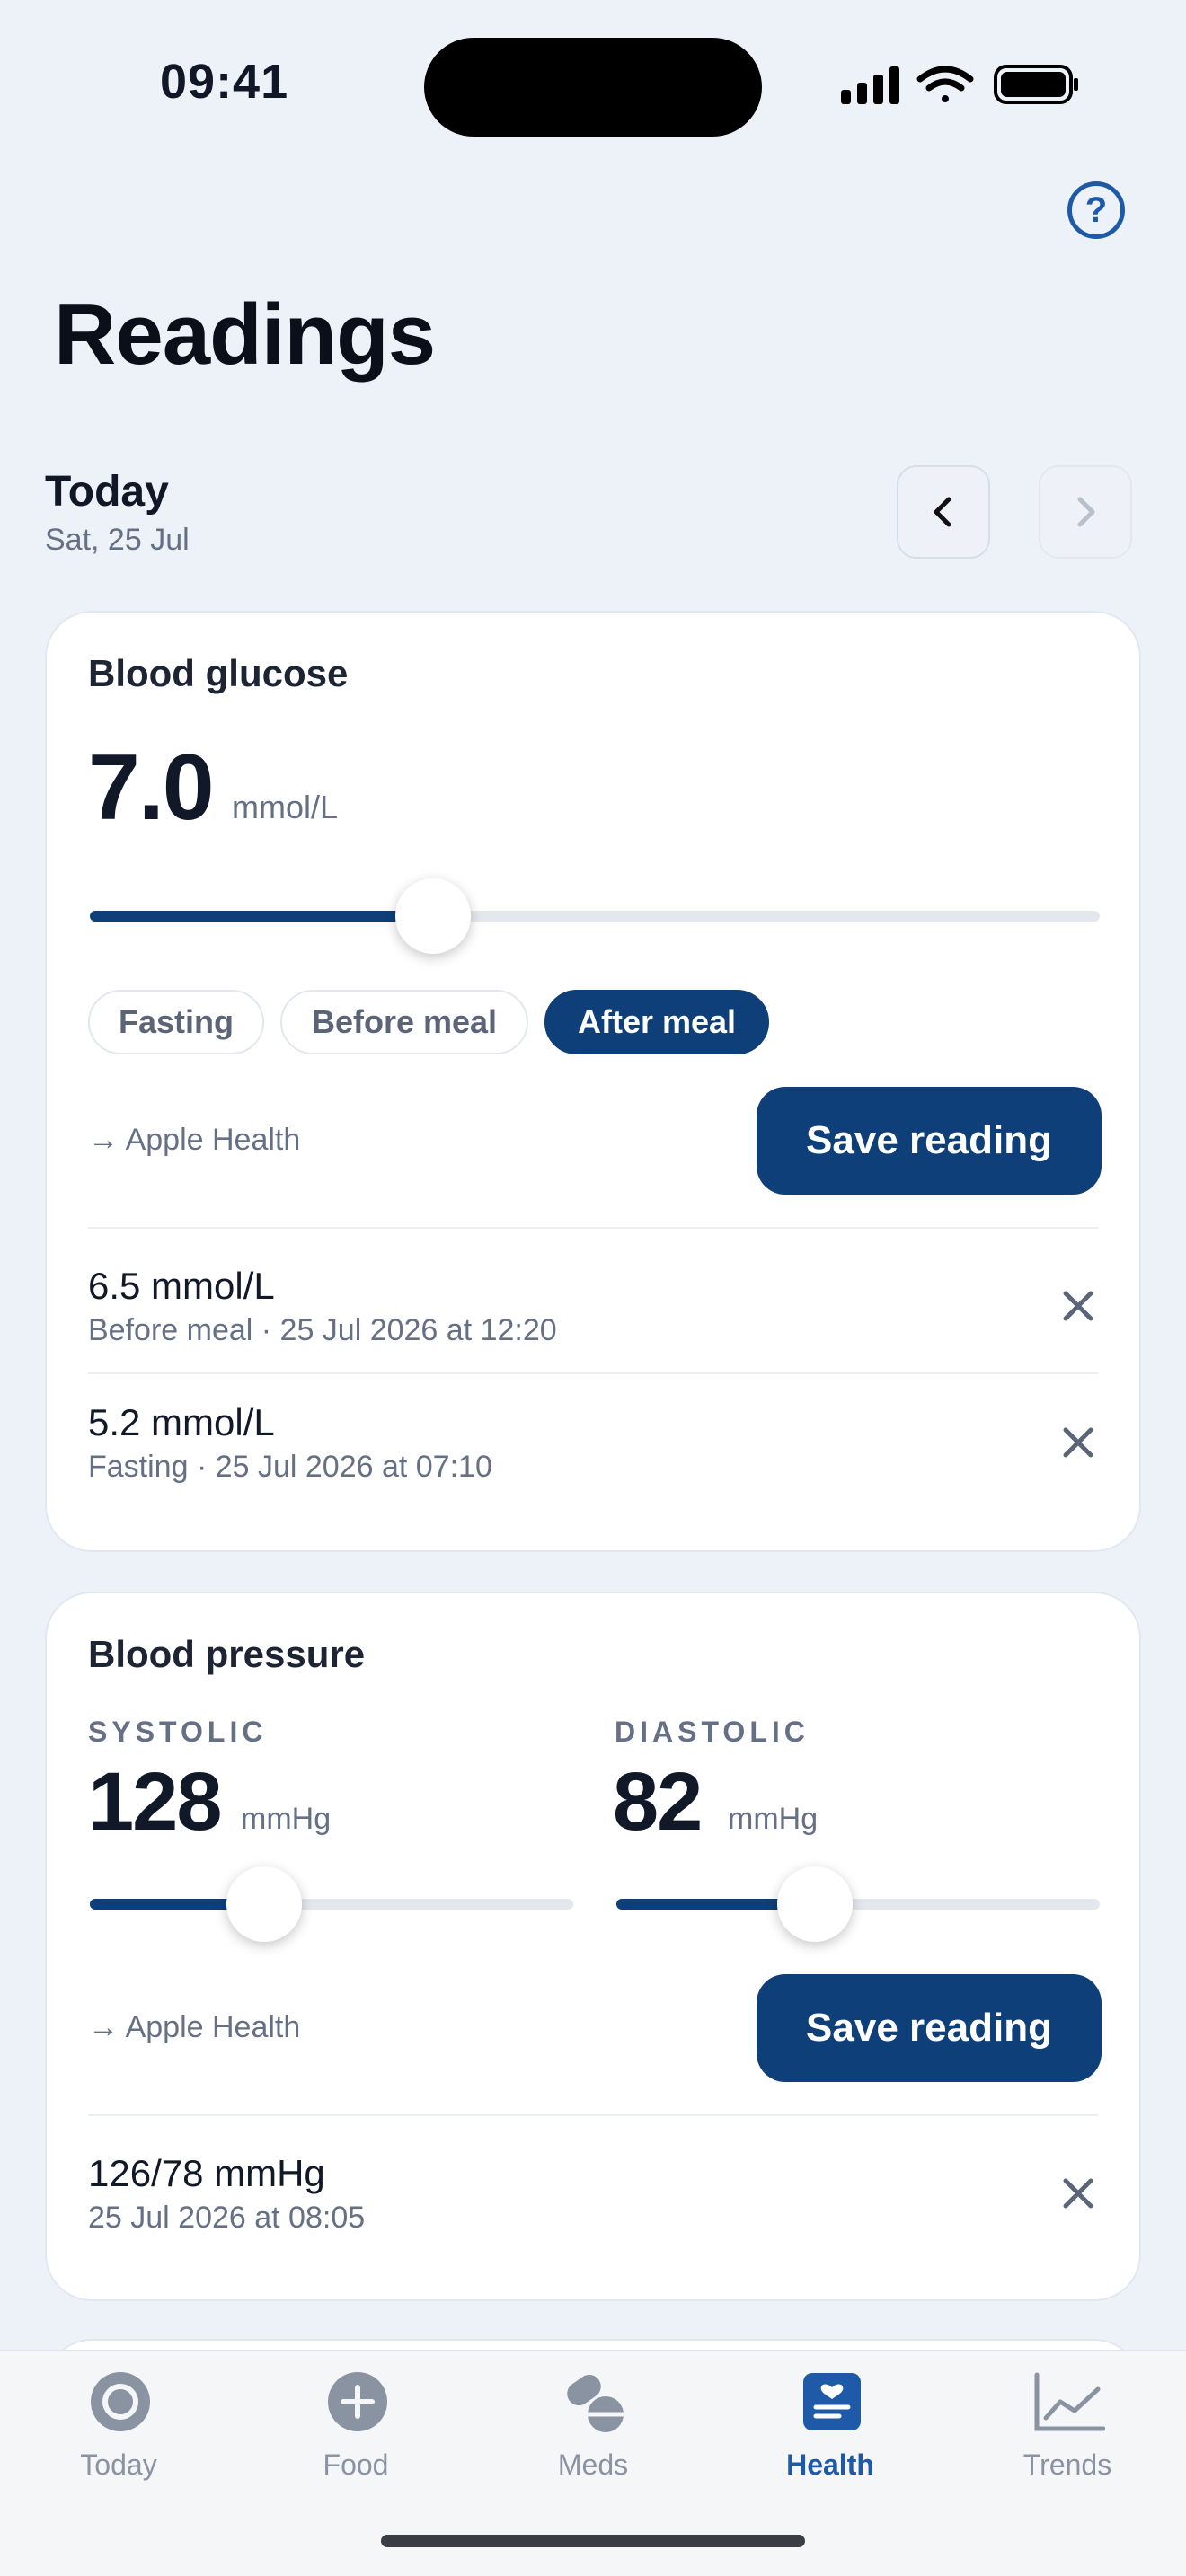  What do you see at coordinates (322, 1330) in the screenshot?
I see `glucose-entry-meta: Before meal · 25 Jul 2026 at 12:20` at bounding box center [322, 1330].